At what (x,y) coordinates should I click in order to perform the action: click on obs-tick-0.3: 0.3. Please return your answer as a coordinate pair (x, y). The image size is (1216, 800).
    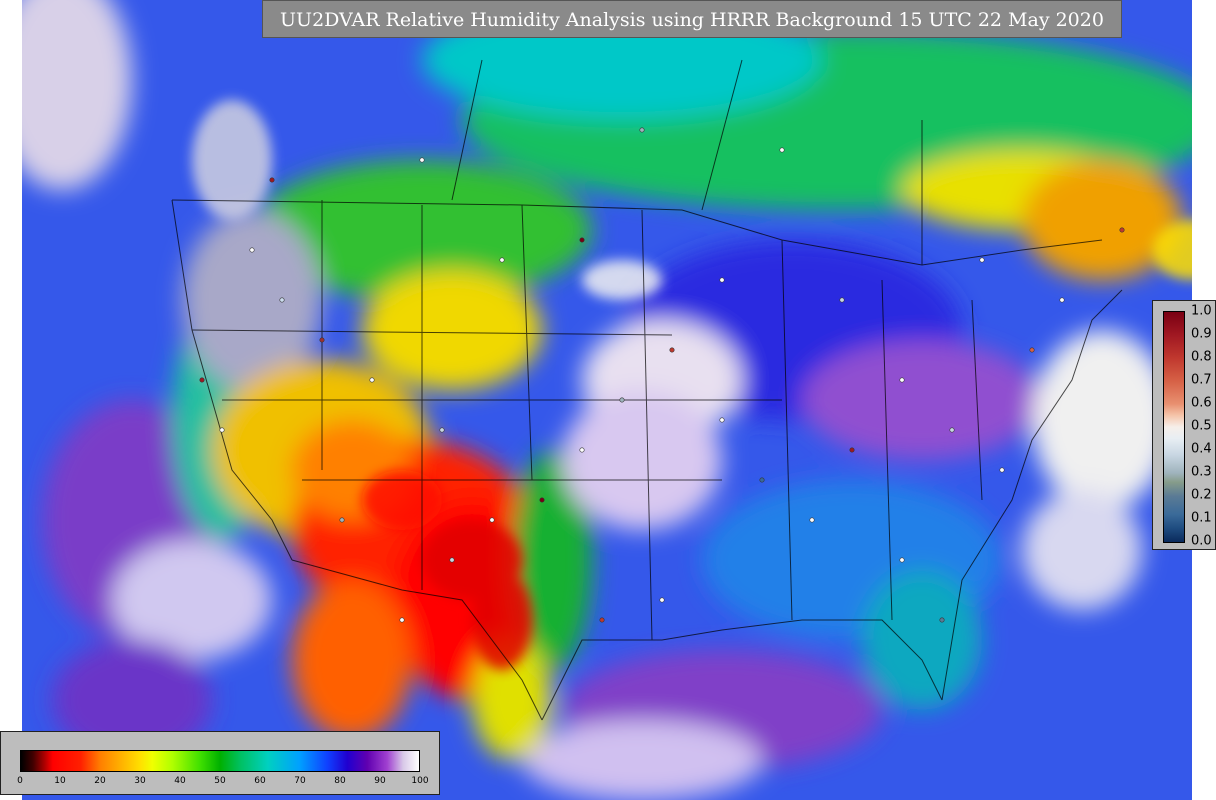
    Looking at the image, I should click on (1201, 472).